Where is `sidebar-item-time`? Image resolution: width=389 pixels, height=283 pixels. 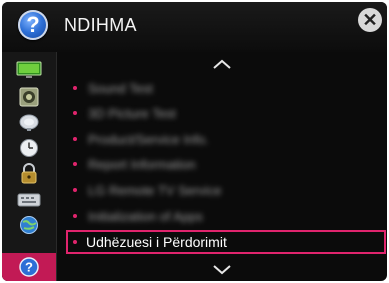
sidebar-item-time is located at coordinates (29, 148).